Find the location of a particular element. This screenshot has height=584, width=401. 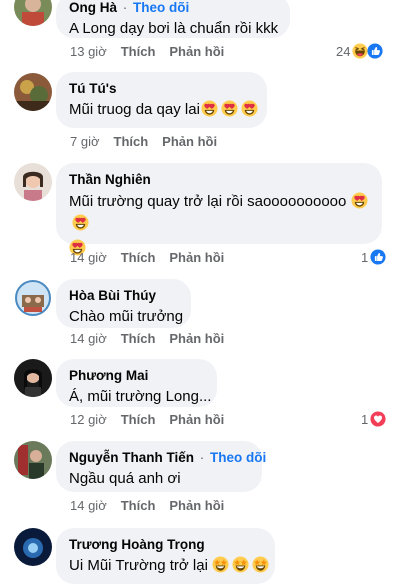

comment-actions: 13 giờ Thích Phản hồi is located at coordinates (154, 51).